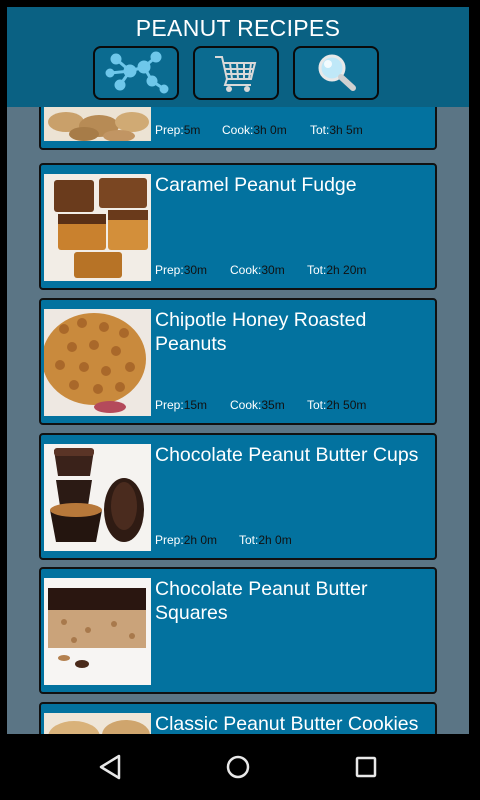  Describe the element at coordinates (346, 270) in the screenshot. I see `tot-value: 2h 20m` at that location.